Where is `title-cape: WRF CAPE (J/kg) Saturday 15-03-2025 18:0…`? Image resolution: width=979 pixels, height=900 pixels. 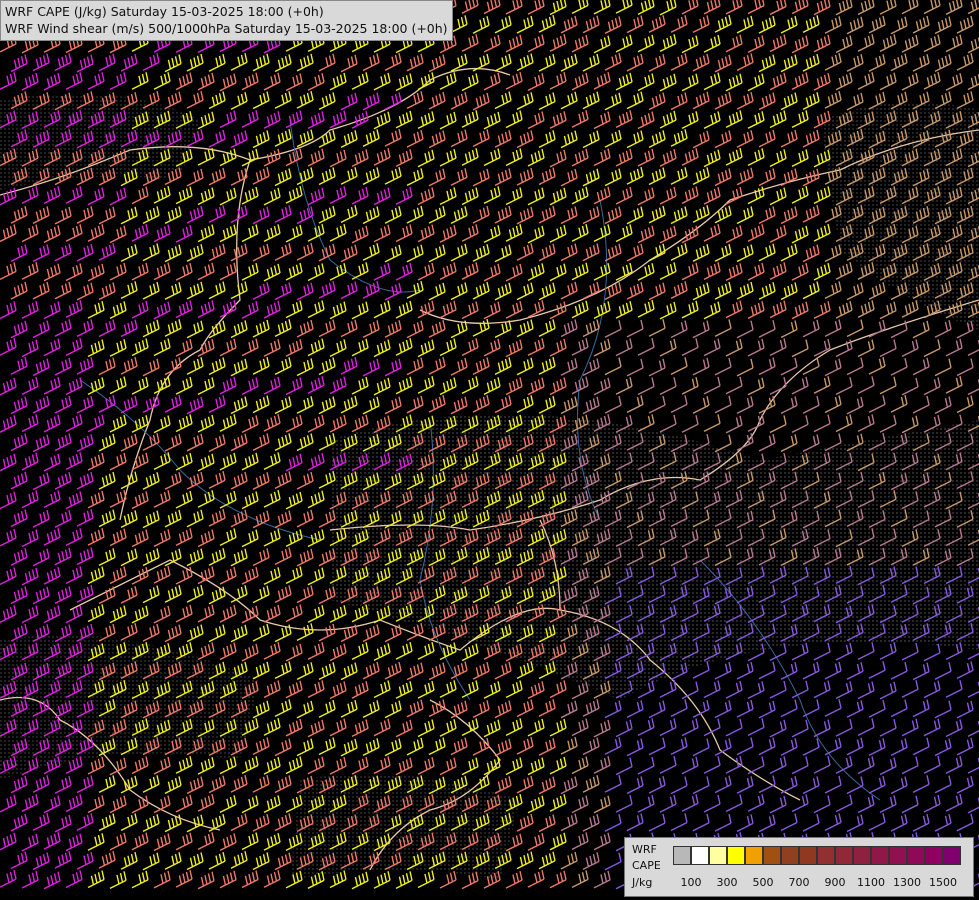 title-cape: WRF CAPE (J/kg) Saturday 15-03-2025 18:0… is located at coordinates (164, 11).